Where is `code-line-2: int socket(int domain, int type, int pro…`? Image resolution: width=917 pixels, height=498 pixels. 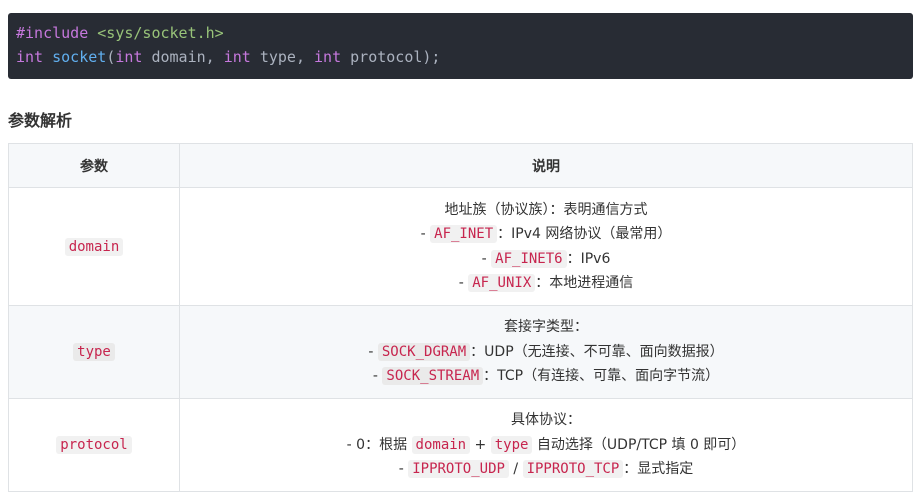
code-line-2: int socket(int domain, int type, int pro… is located at coordinates (460, 57).